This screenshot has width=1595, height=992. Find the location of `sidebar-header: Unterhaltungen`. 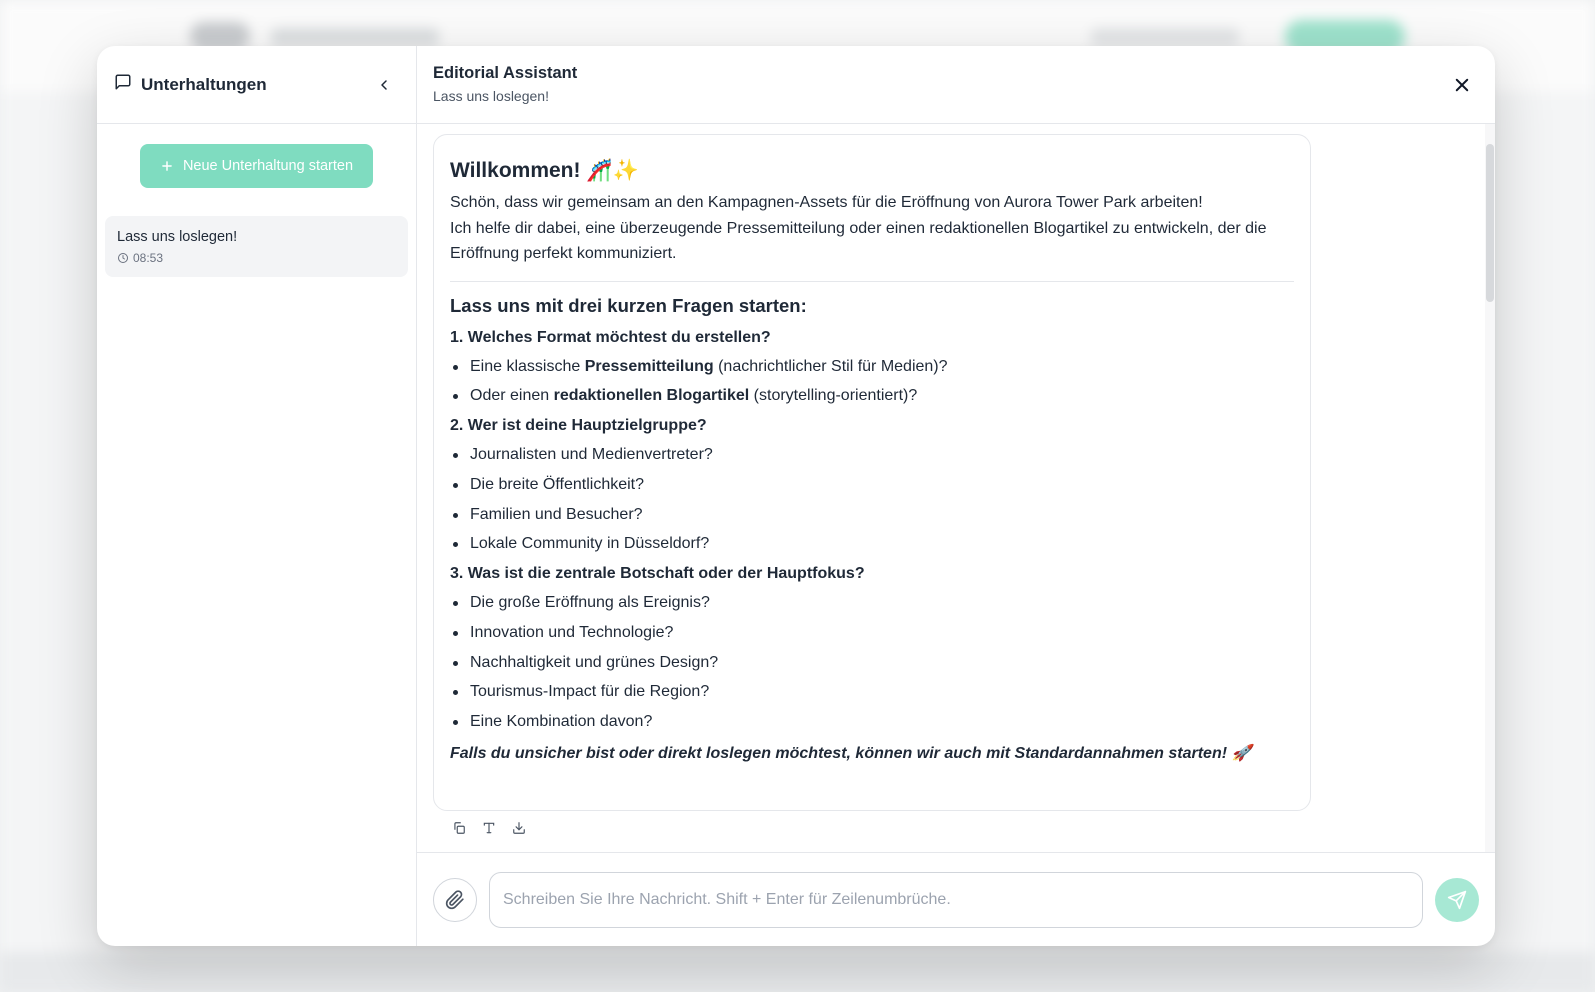

sidebar-header: Unterhaltungen is located at coordinates (256, 85).